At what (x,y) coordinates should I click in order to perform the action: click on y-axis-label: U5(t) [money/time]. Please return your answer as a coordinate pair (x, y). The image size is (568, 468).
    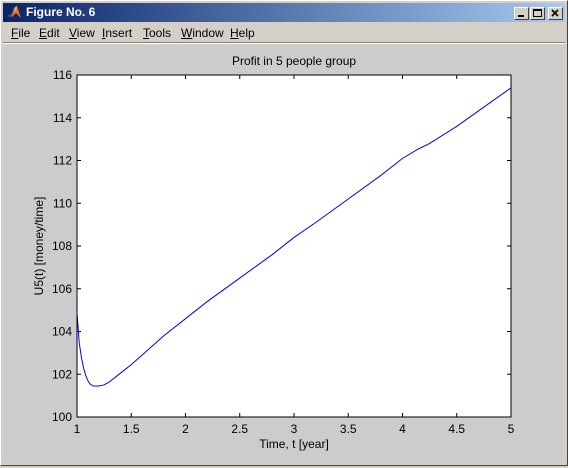
    Looking at the image, I should click on (39, 246).